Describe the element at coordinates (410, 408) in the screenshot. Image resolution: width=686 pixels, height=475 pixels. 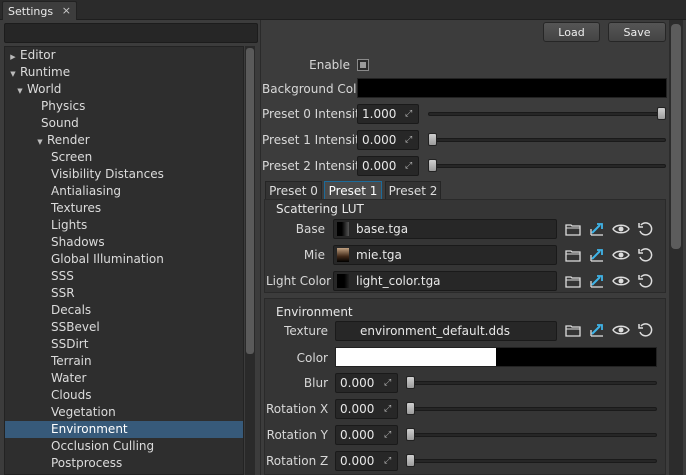
I see `environment-rotation-x-slider-knob` at that location.